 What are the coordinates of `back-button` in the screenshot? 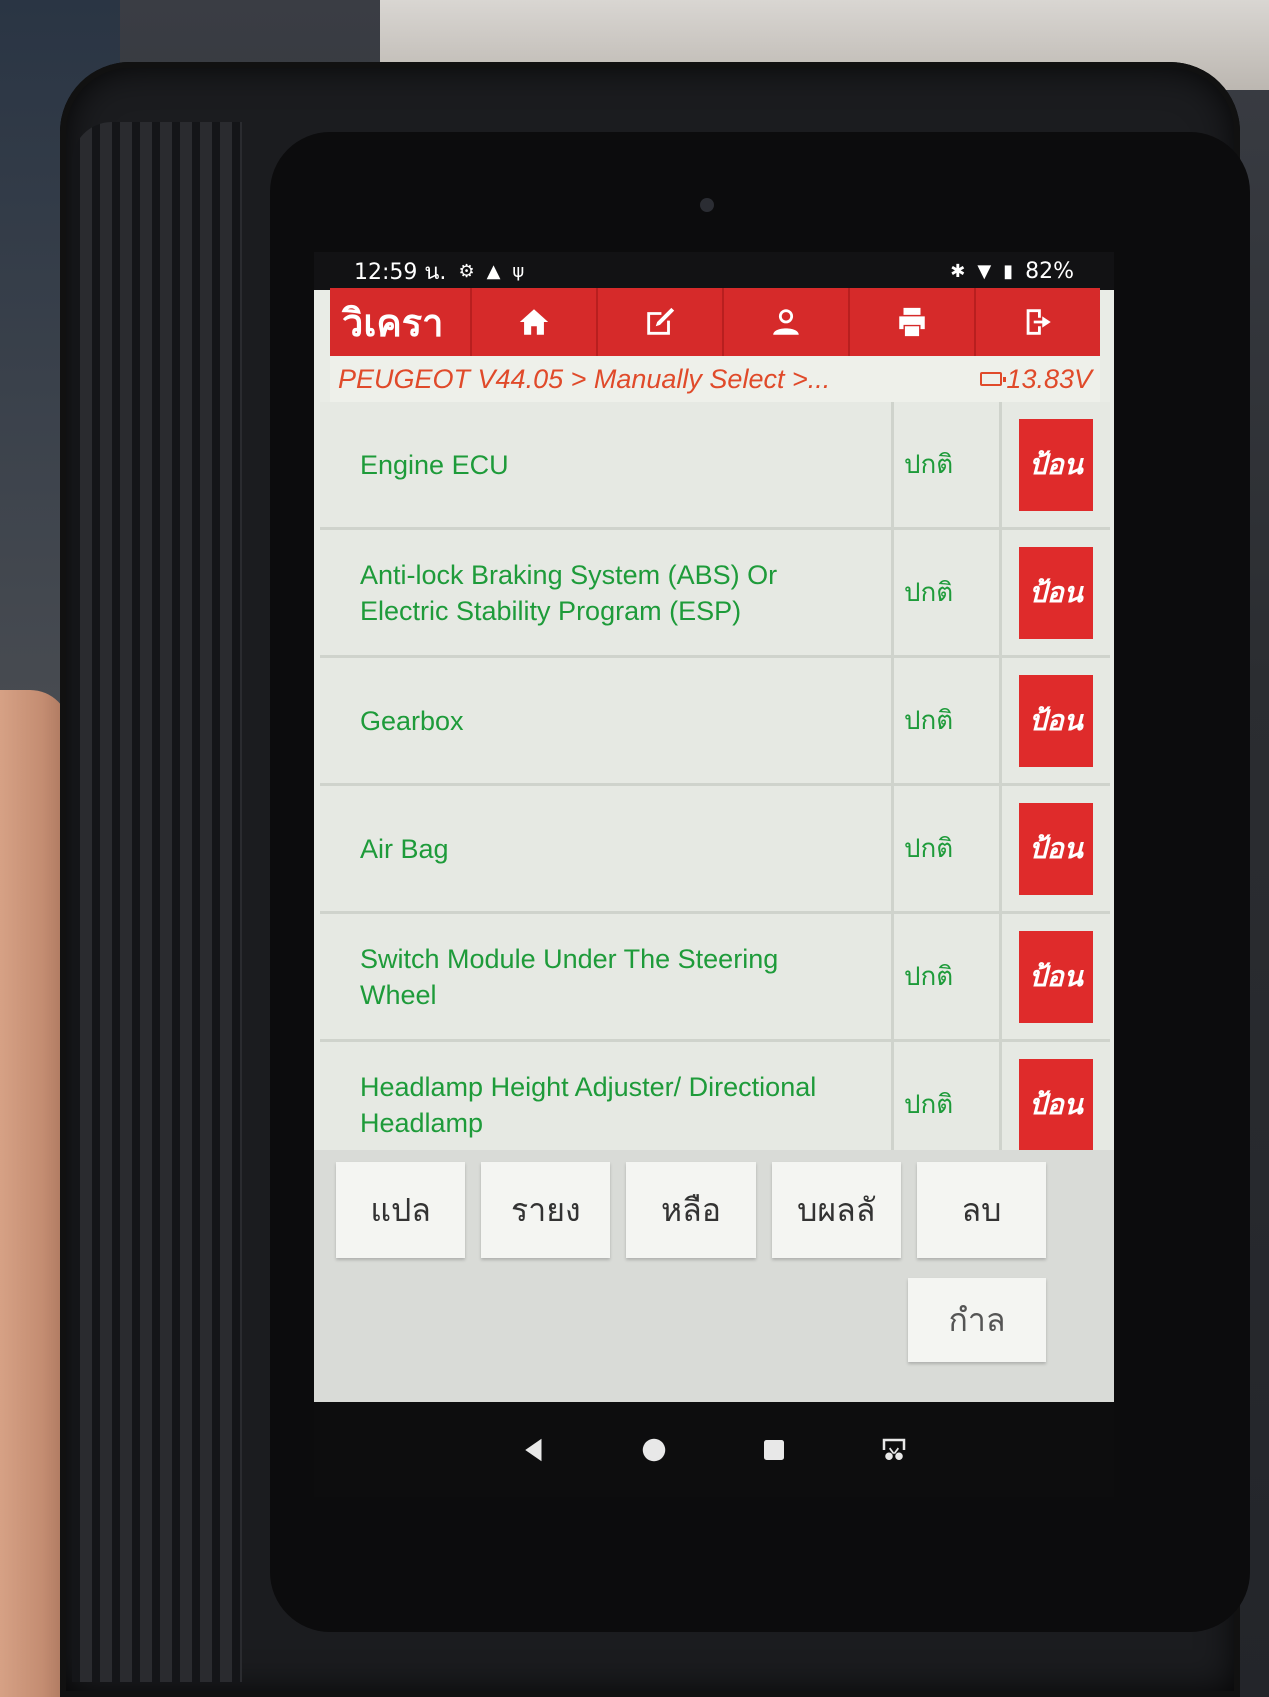 It's located at (534, 1450).